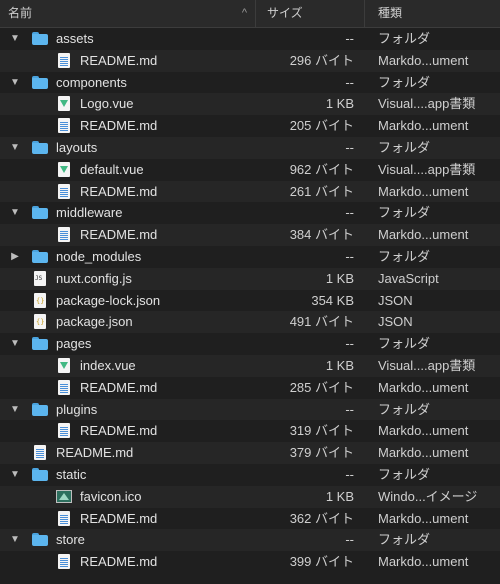  What do you see at coordinates (250, 388) in the screenshot?
I see `file-row: README.md 285 バイト Markdo...ument` at bounding box center [250, 388].